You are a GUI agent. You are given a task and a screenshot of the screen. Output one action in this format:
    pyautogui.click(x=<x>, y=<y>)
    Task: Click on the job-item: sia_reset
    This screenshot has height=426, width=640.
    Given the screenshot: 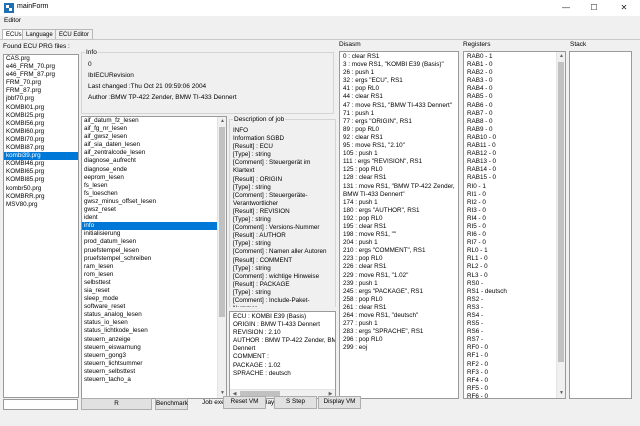 What is the action you would take?
    pyautogui.click(x=154, y=291)
    